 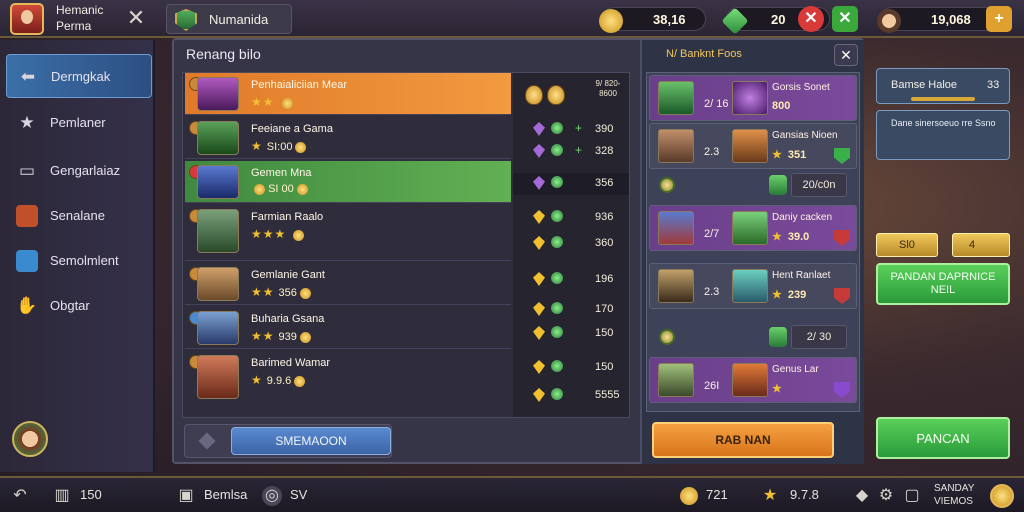 I want to click on table-row: Barimed Wamar ★ 9.9.6, so click(x=348, y=383).